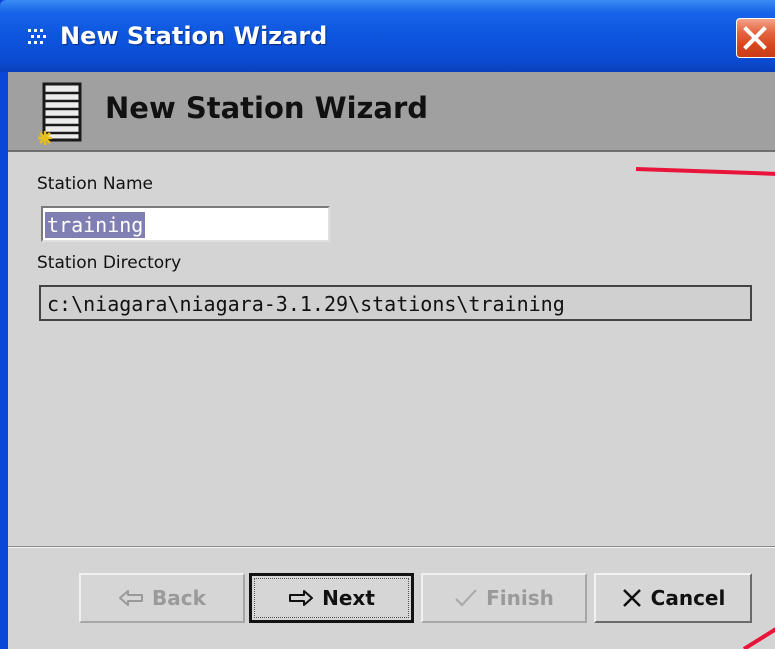 The image size is (775, 649). I want to click on close-x-icon, so click(755, 38).